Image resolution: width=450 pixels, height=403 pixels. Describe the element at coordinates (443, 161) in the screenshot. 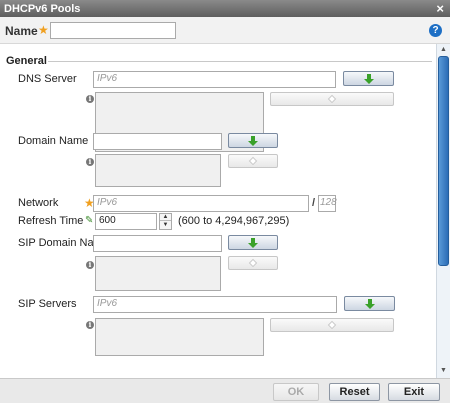

I see `scroll-thumb` at that location.